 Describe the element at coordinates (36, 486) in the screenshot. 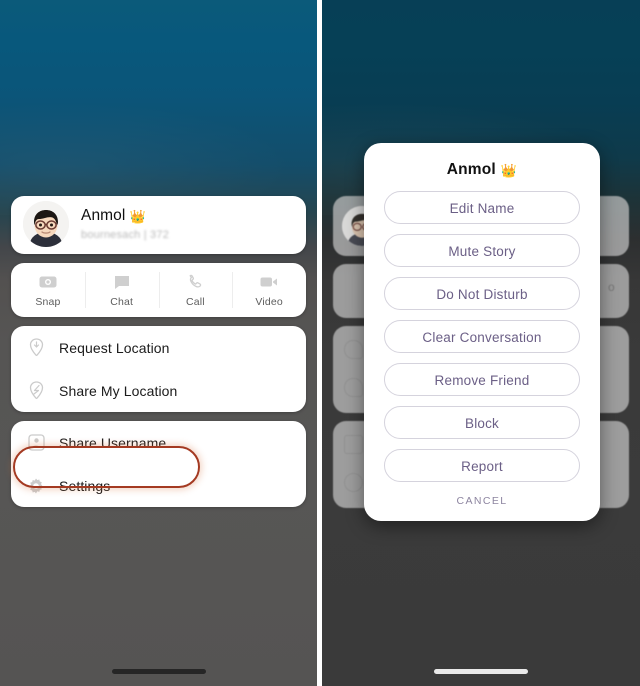

I see `gear-icon` at that location.